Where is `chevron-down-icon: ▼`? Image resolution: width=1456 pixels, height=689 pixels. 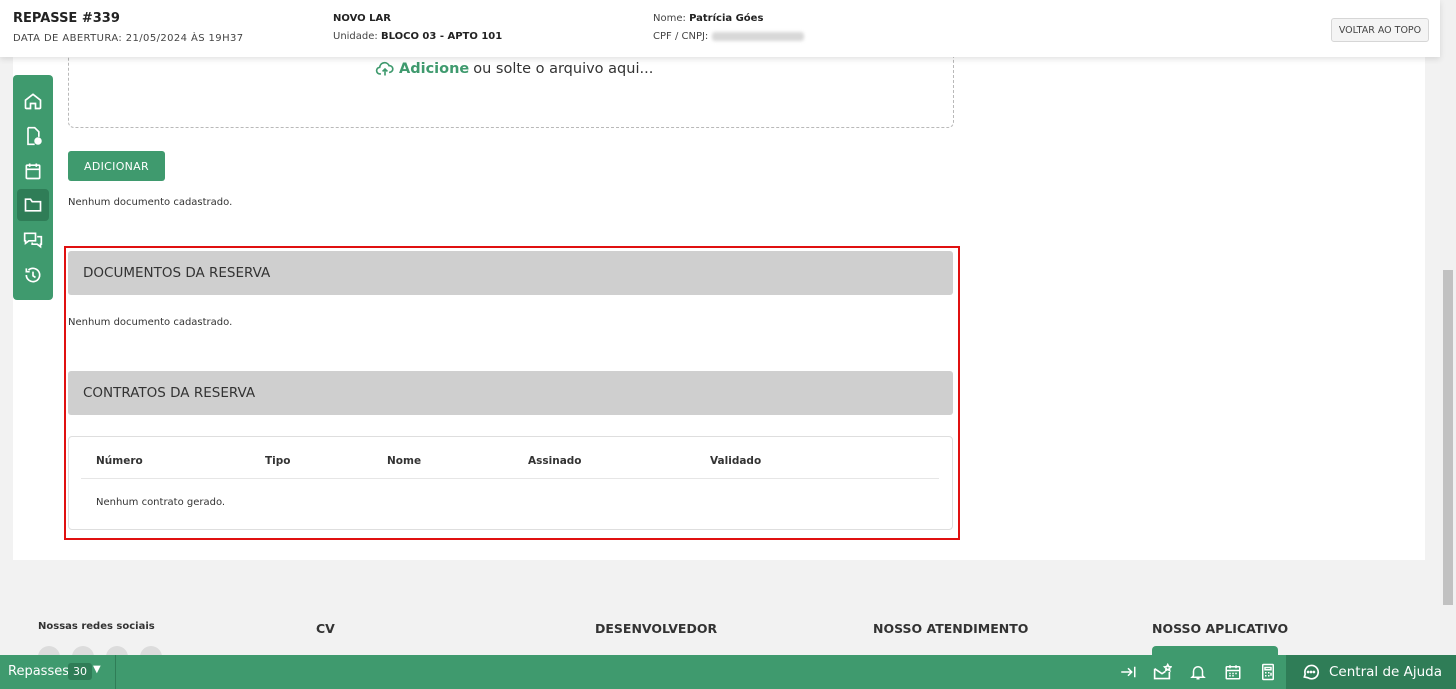 chevron-down-icon: ▼ is located at coordinates (97, 669).